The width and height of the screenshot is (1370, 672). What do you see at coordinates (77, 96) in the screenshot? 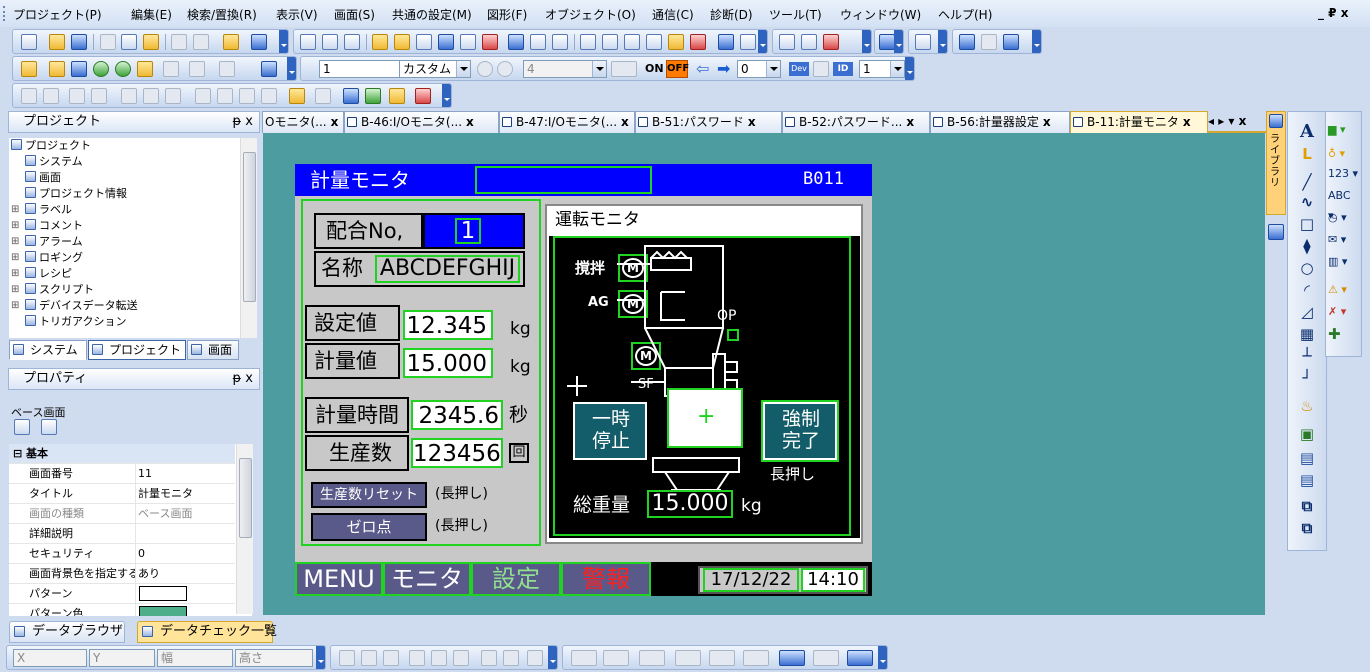
I see `distribute-icon` at bounding box center [77, 96].